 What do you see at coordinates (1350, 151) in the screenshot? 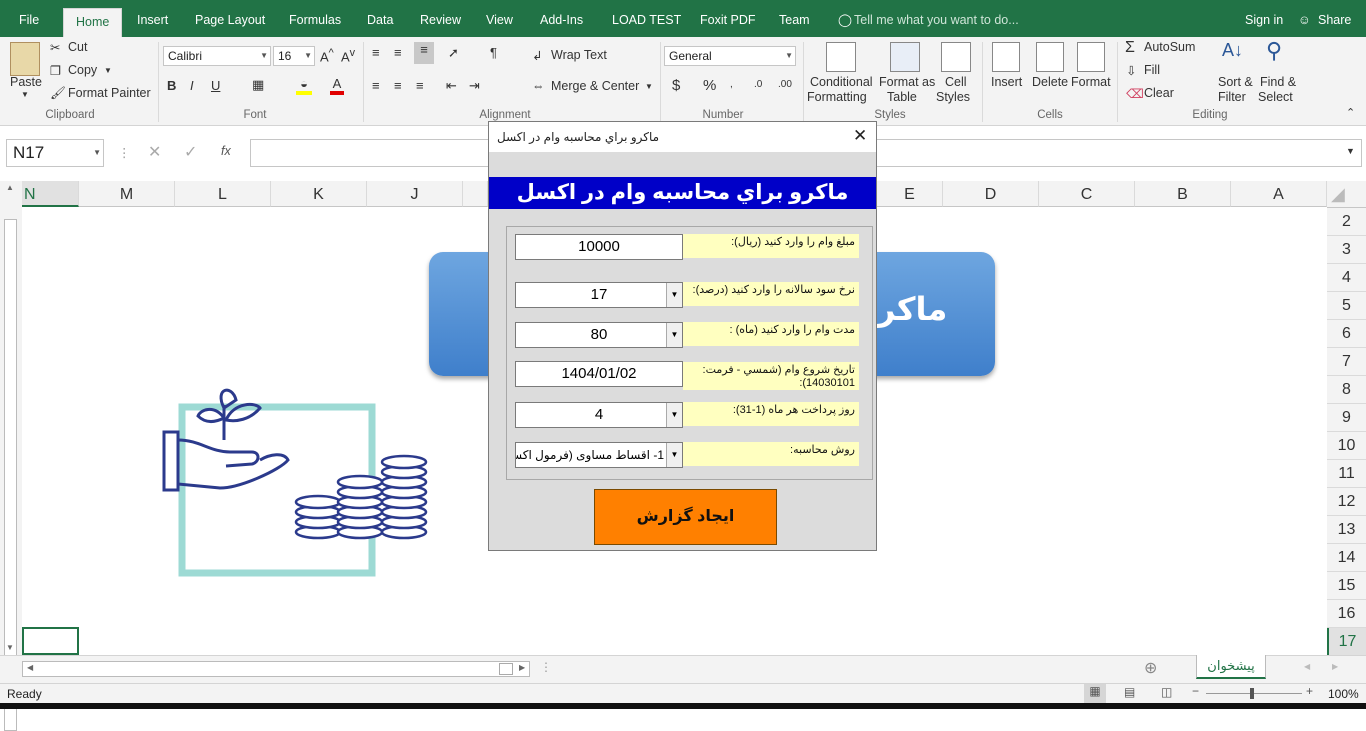
I see `expand-formula-icon: ▼` at bounding box center [1350, 151].